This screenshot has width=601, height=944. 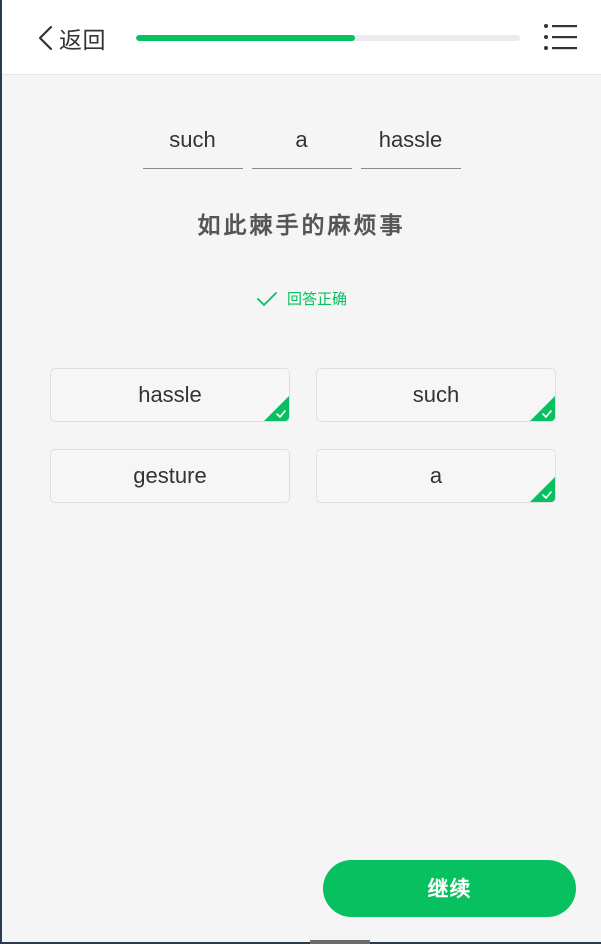 I want to click on menu-list-icon, so click(x=561, y=37).